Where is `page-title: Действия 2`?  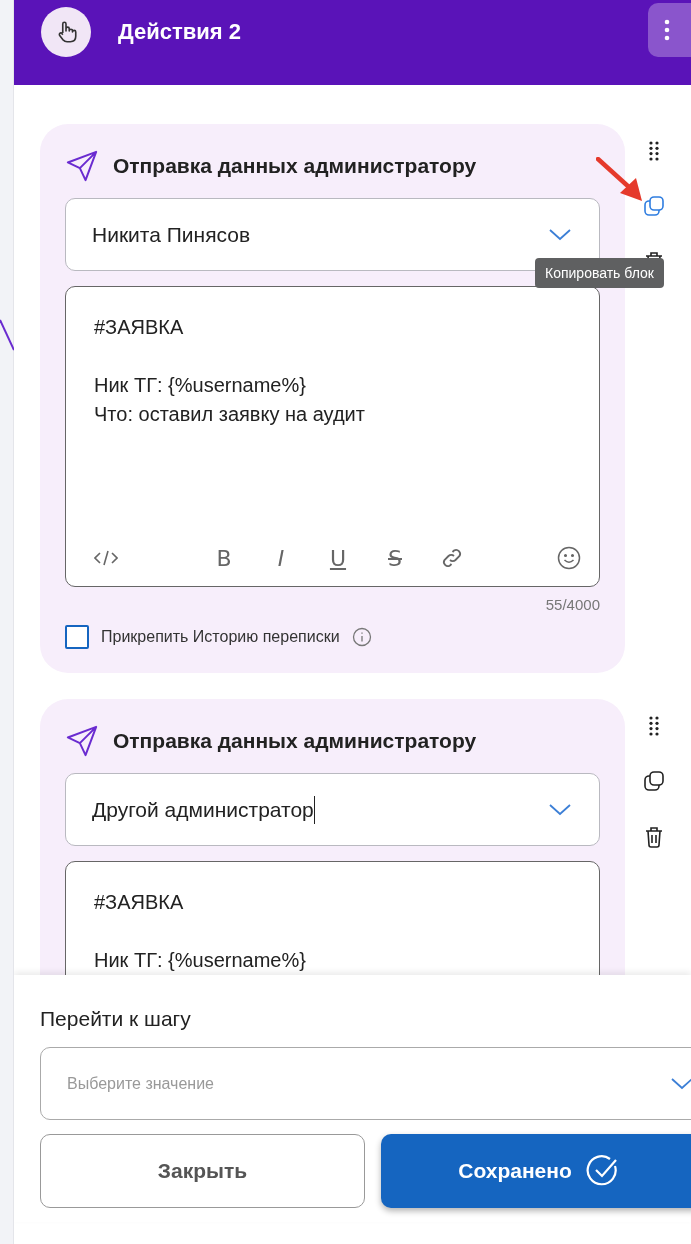 page-title: Действия 2 is located at coordinates (179, 32).